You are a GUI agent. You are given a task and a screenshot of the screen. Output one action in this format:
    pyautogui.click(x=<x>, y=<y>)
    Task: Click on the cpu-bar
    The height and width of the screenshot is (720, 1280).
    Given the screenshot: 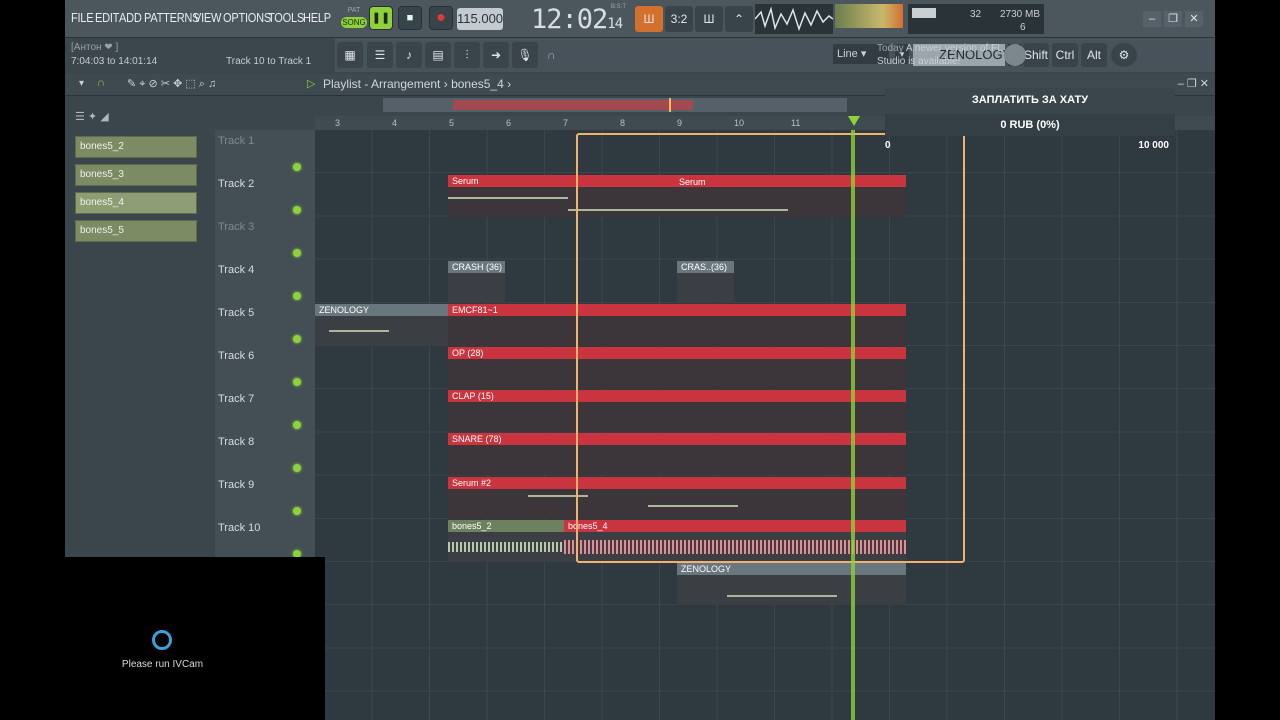 What is the action you would take?
    pyautogui.click(x=924, y=13)
    